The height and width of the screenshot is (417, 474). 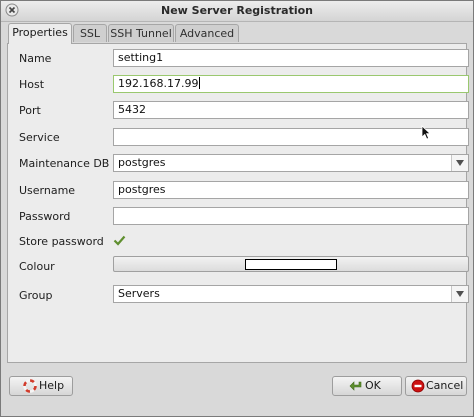 I want to click on help-button: Help, so click(x=41, y=386).